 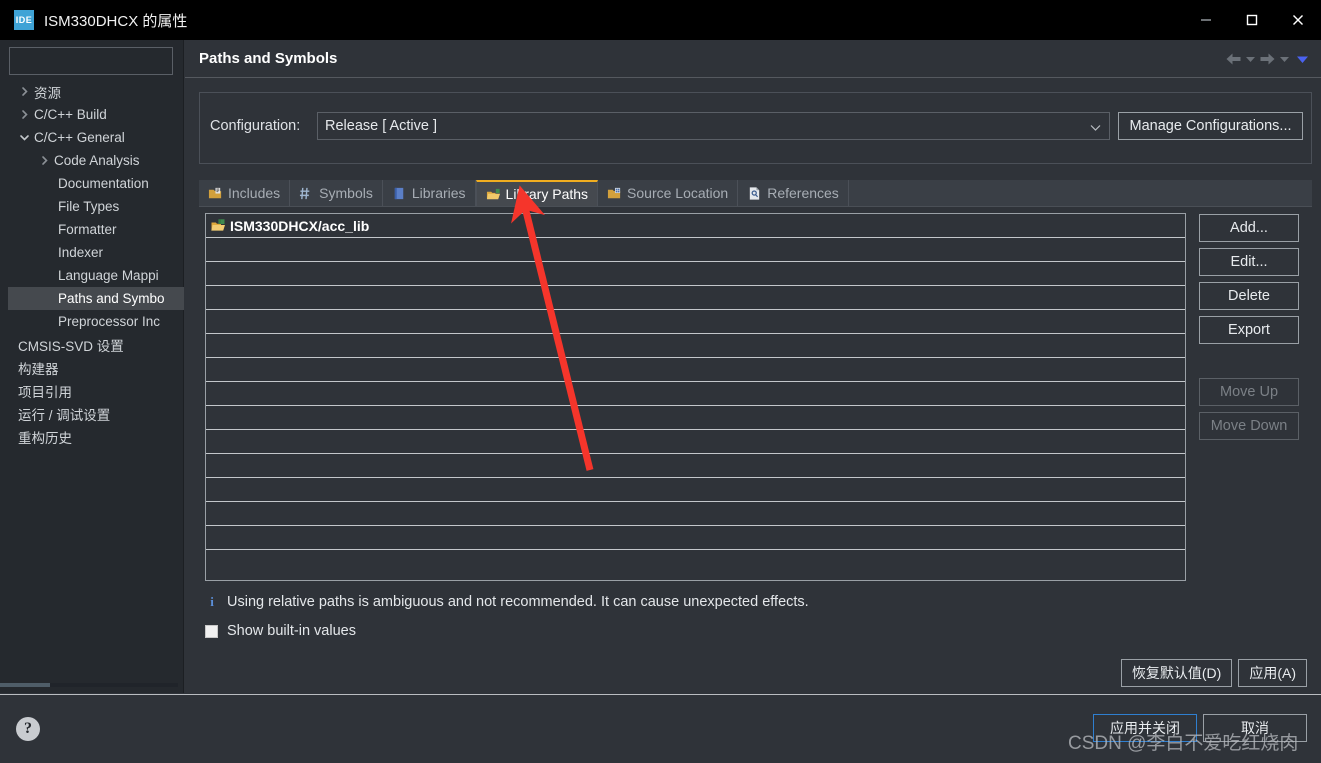 I want to click on sidebar-item-c-c-build: C/C++ Build, so click(x=96, y=114).